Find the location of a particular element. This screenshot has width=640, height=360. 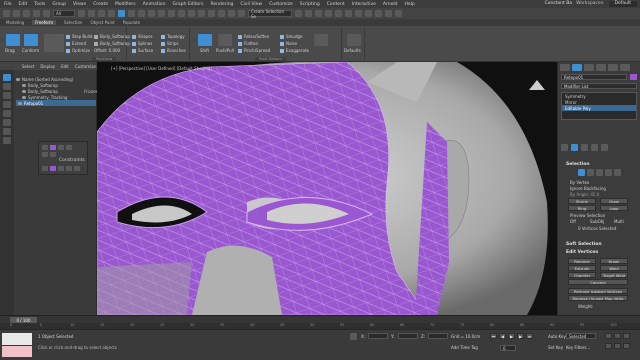

link-icon is located at coordinates (26, 13).